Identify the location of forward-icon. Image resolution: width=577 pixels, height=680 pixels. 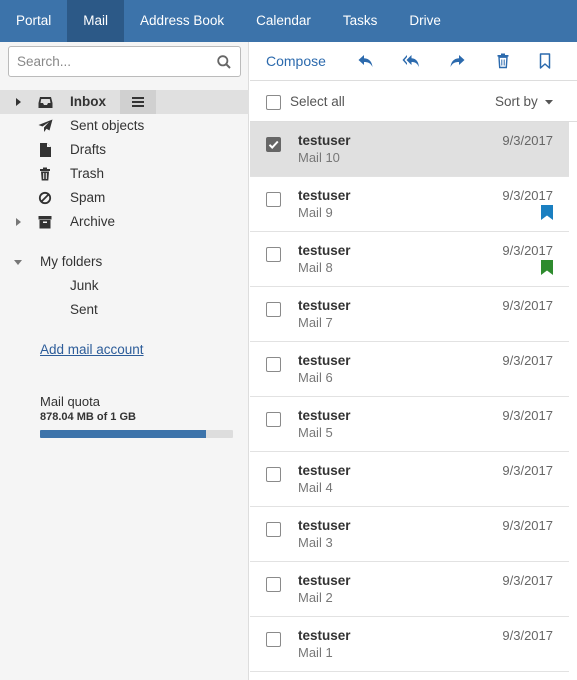
(457, 61).